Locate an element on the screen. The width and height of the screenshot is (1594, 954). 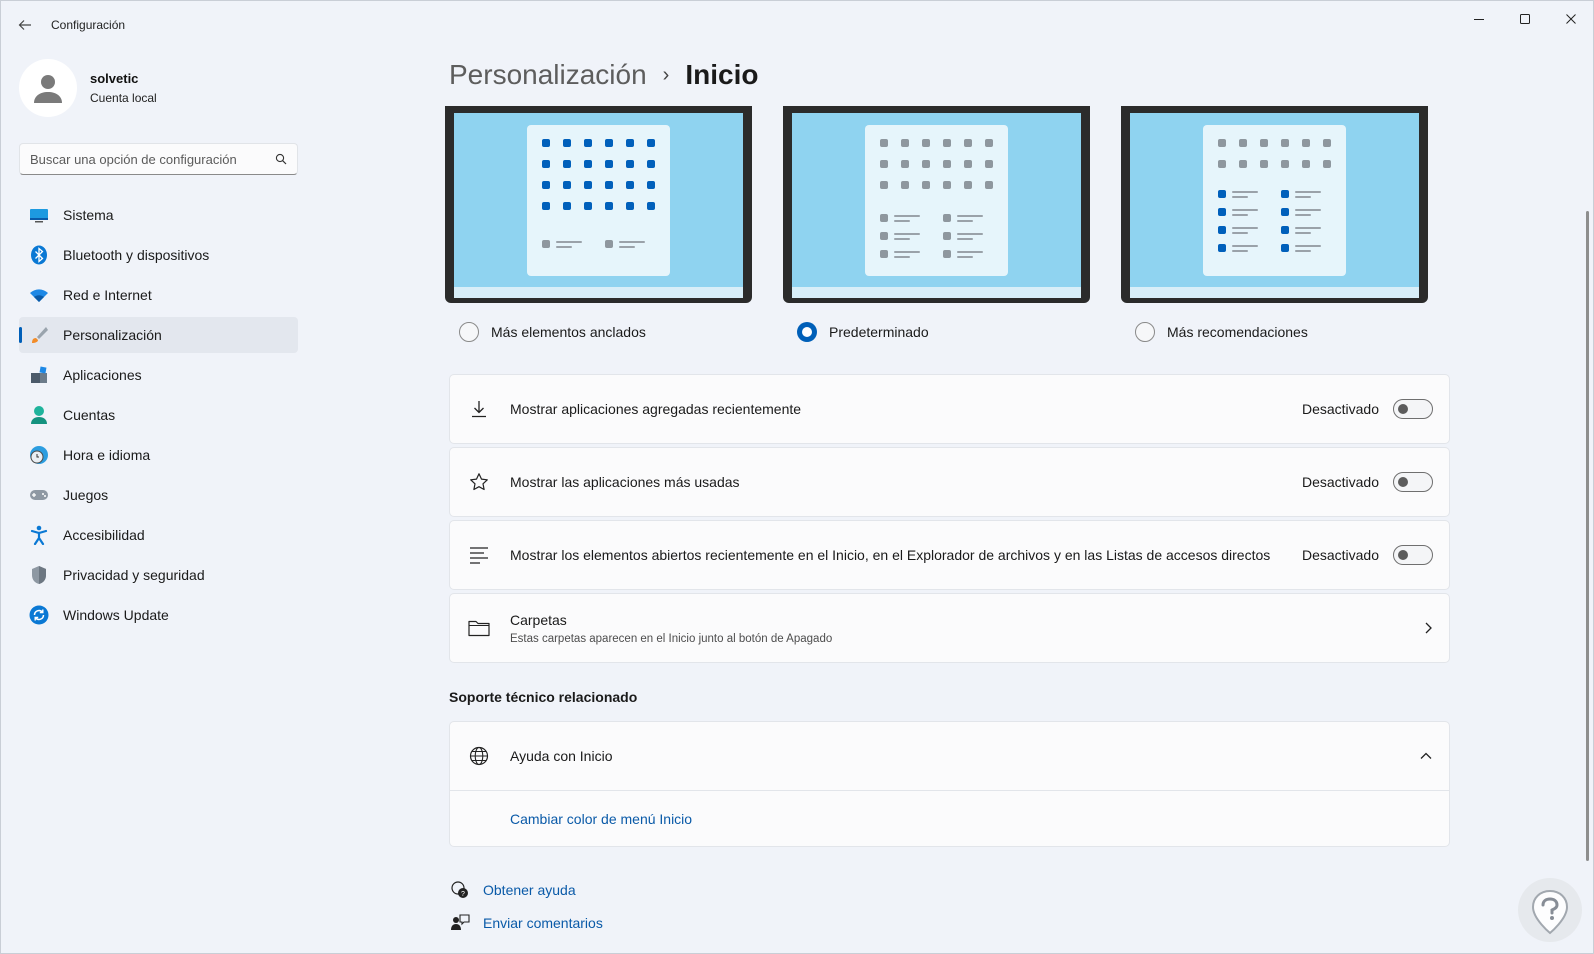
back-arrow-icon is located at coordinates (24, 25).